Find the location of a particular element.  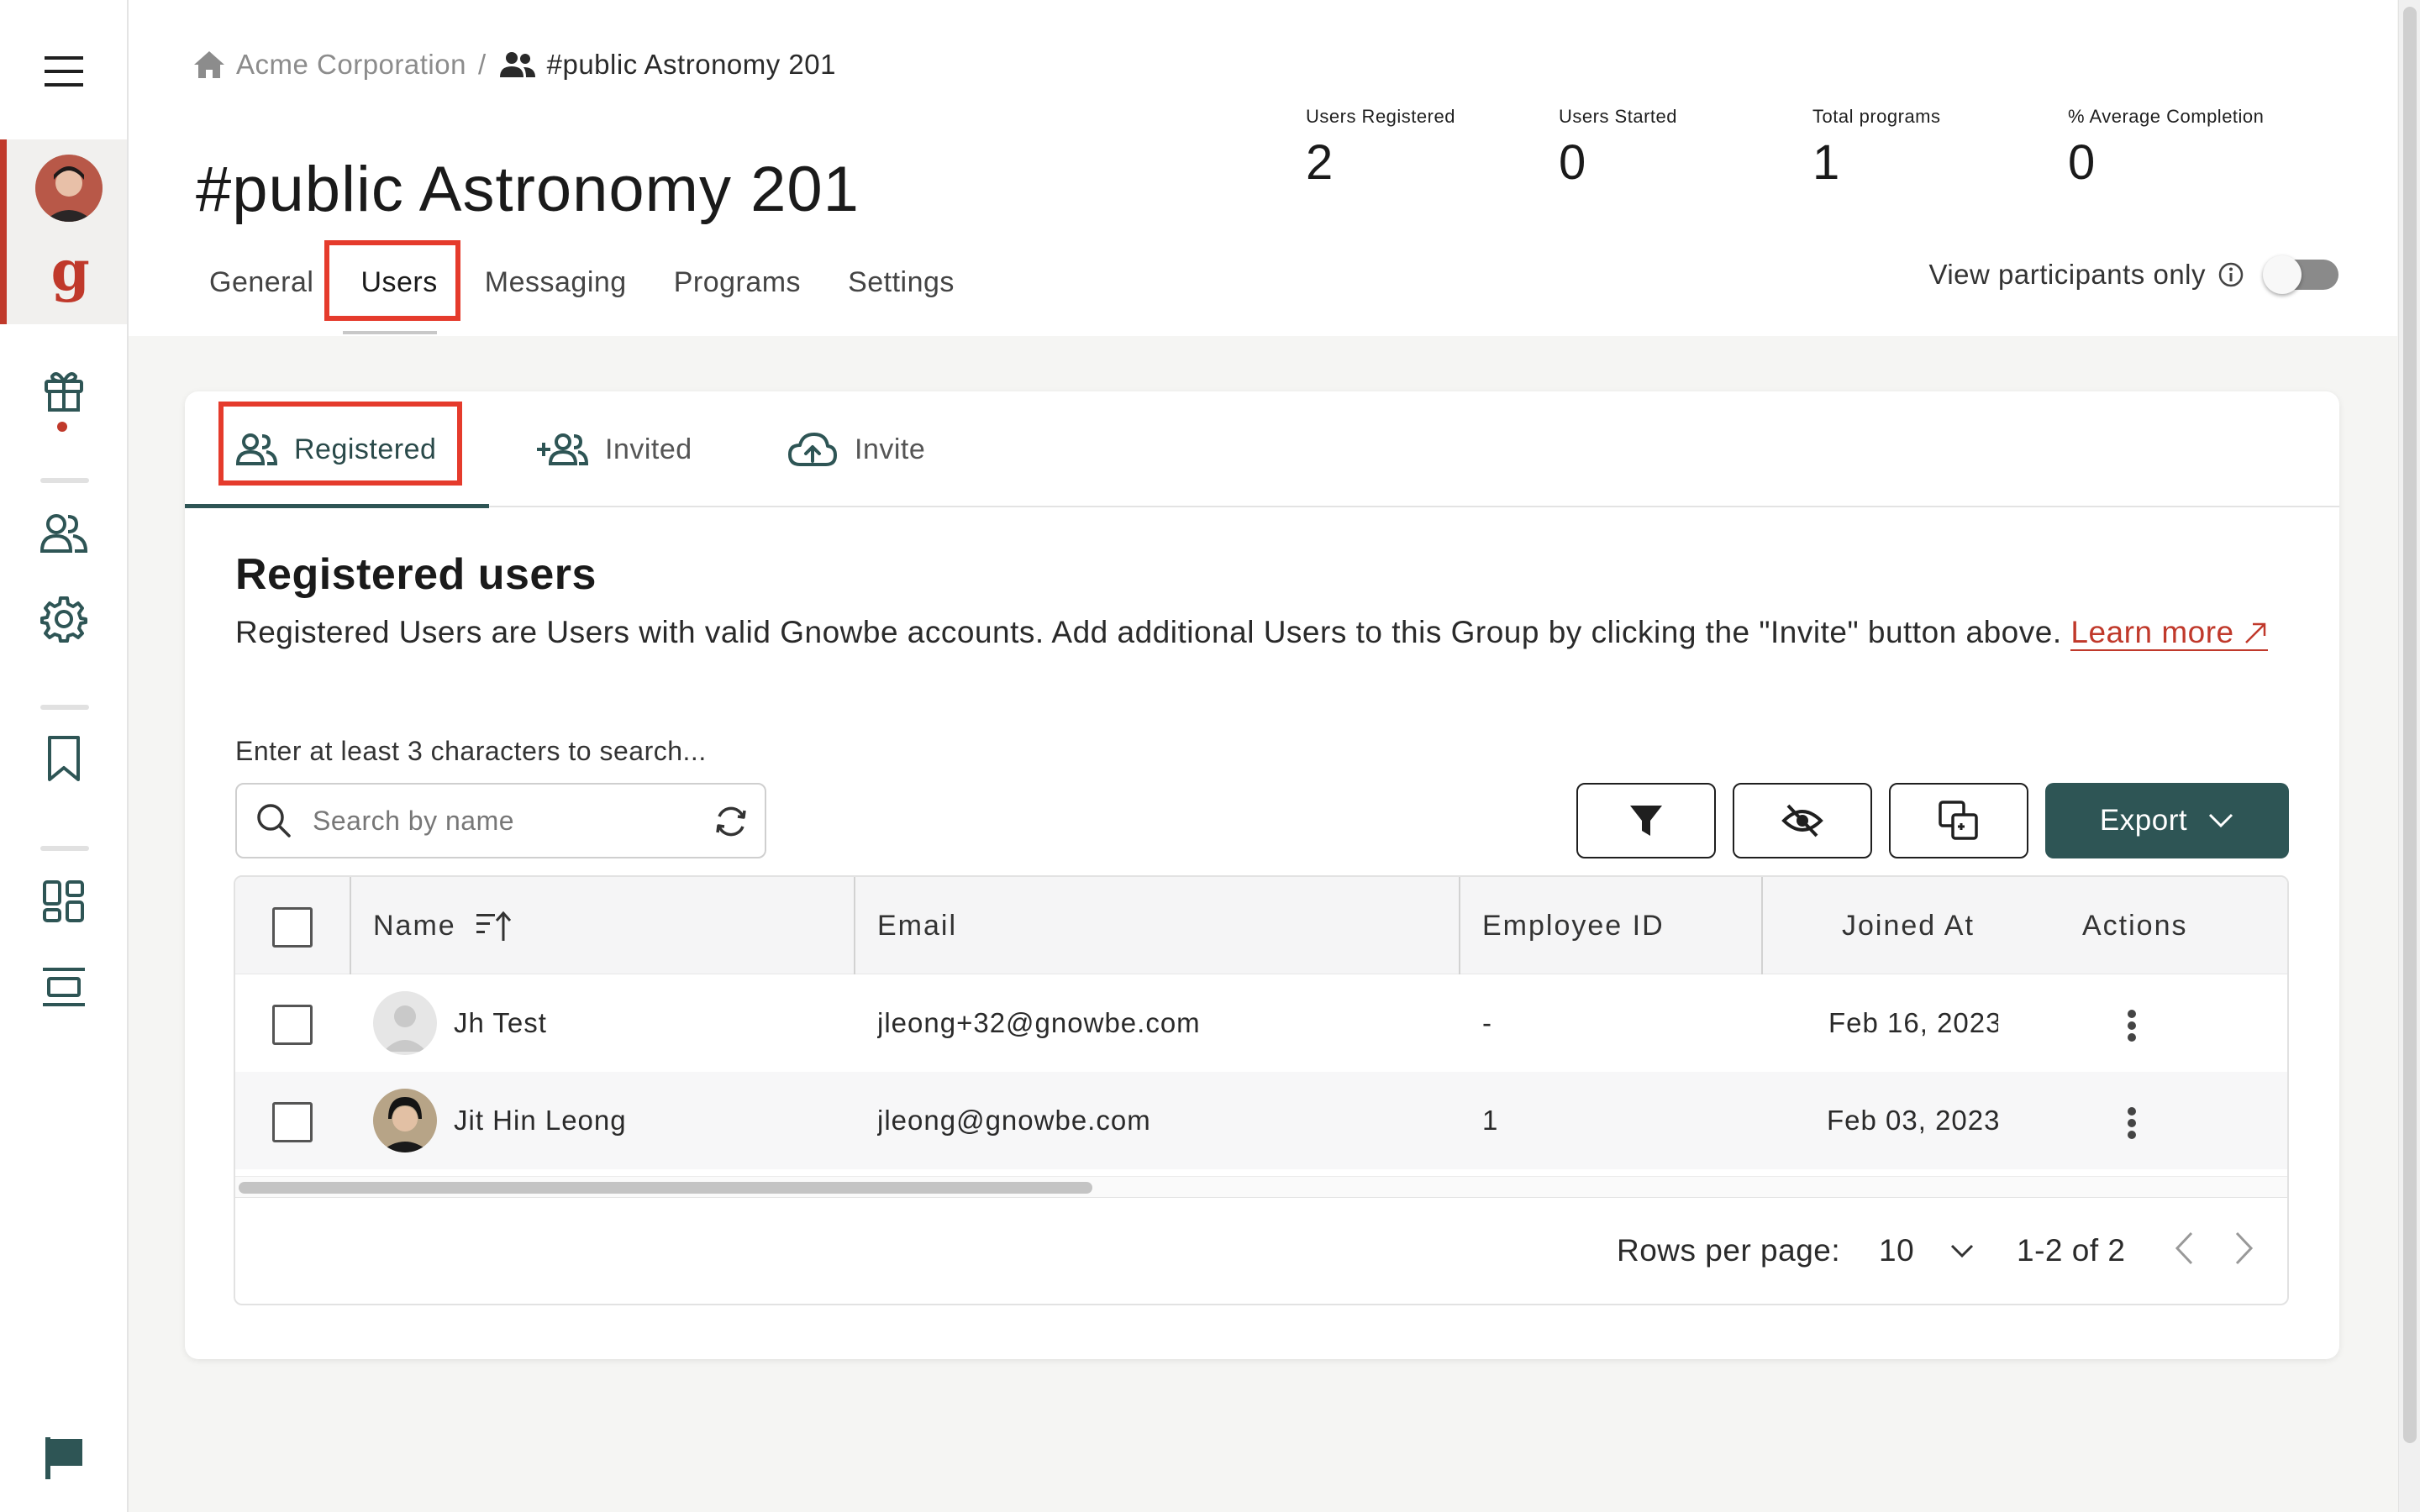

cell-joined-at: Feb 16, 2023 is located at coordinates (1913, 1022).